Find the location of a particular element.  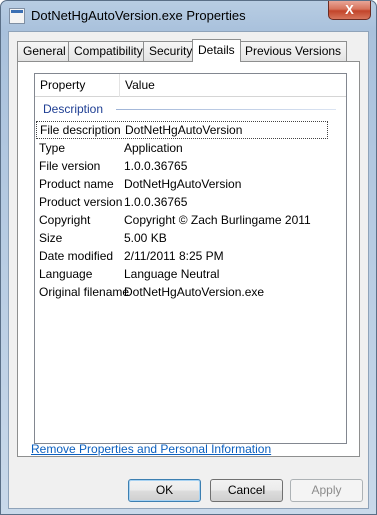

group-label: Description is located at coordinates (73, 109).